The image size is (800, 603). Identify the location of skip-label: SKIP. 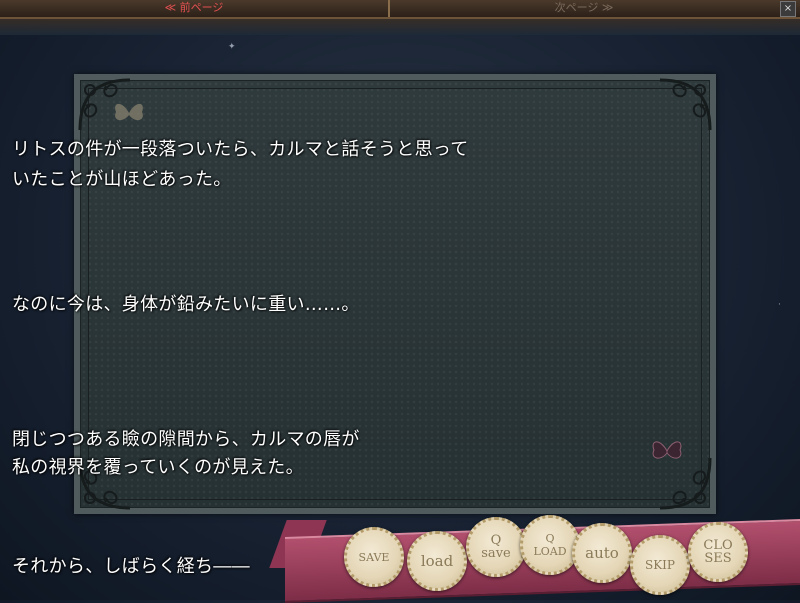
(660, 564).